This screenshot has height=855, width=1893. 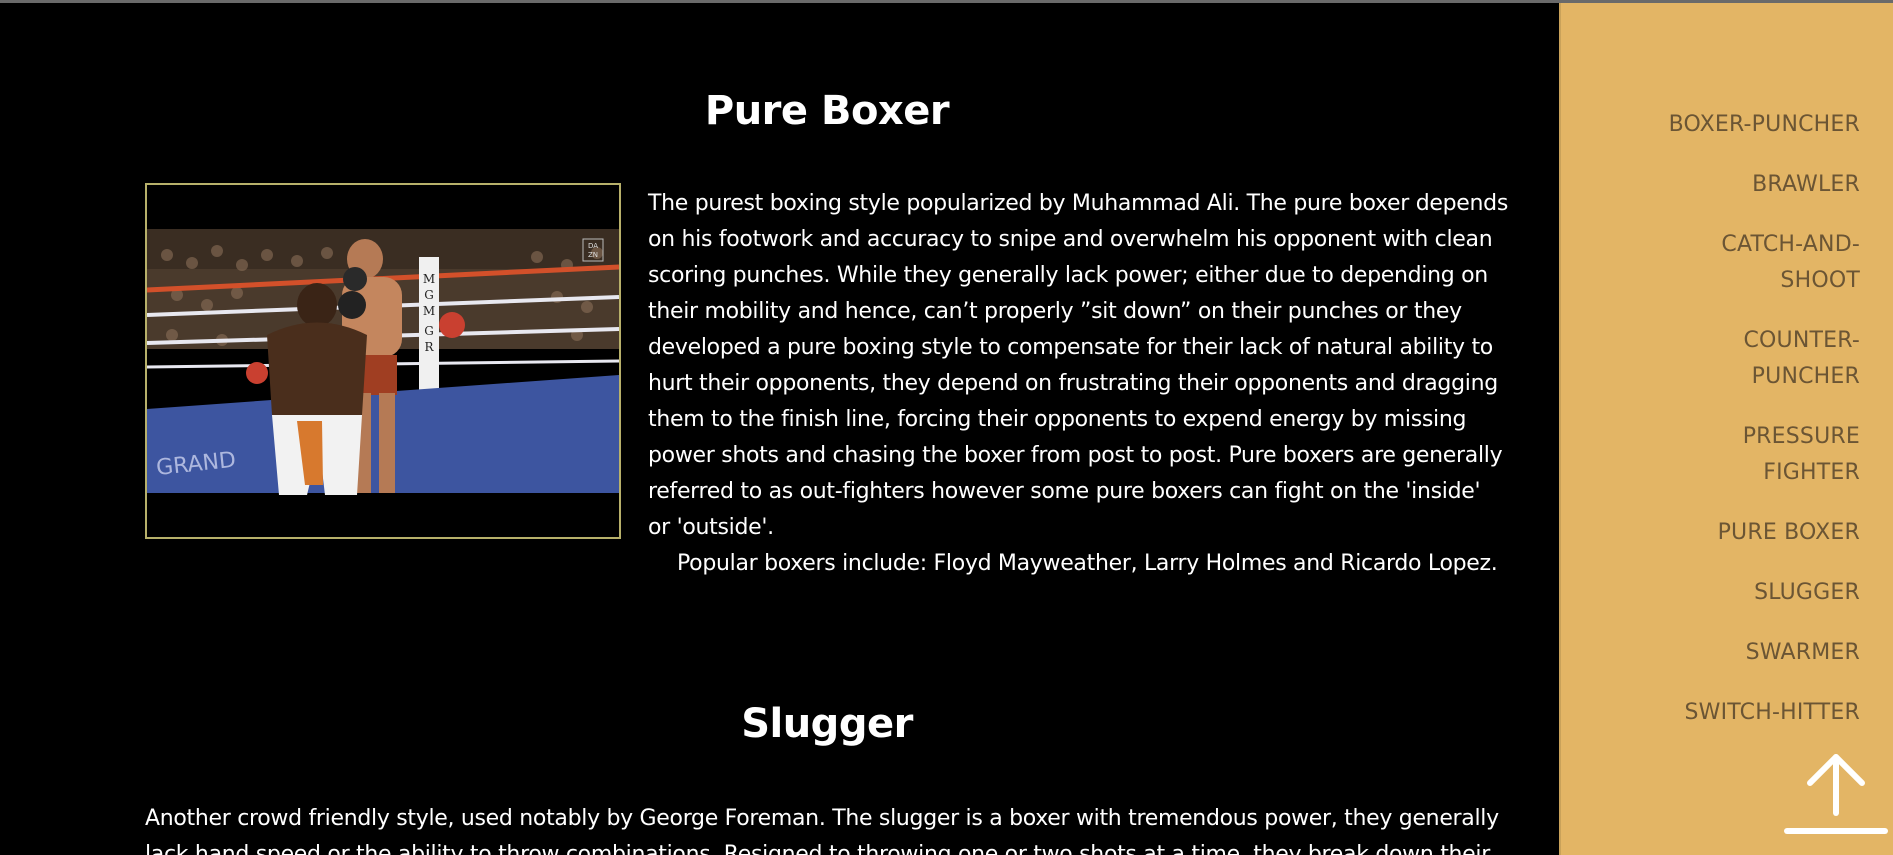 What do you see at coordinates (1750, 713) in the screenshot?
I see `nav-item-switch-hitter: SWITCH-HITTER` at bounding box center [1750, 713].